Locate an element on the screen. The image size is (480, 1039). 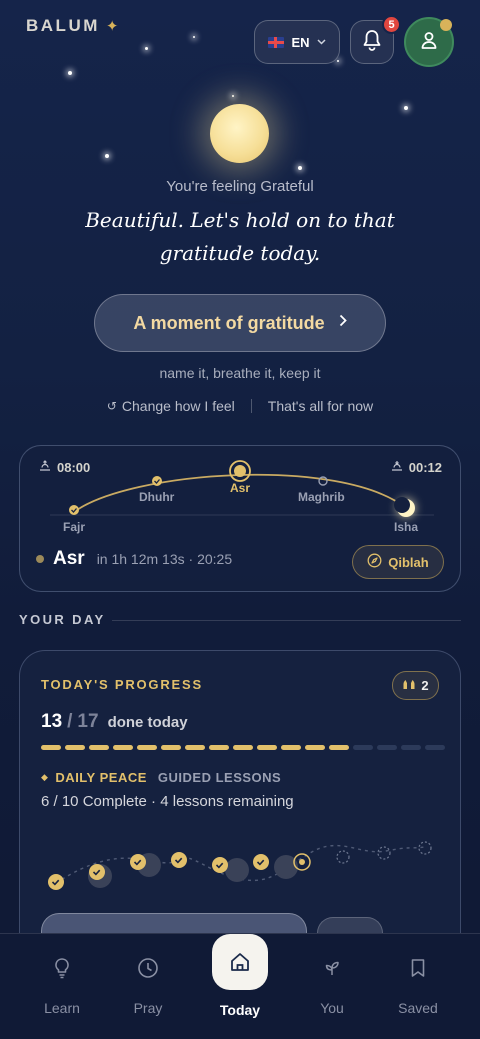
brand-logo: BALUM ✦ is located at coordinates (73, 26).